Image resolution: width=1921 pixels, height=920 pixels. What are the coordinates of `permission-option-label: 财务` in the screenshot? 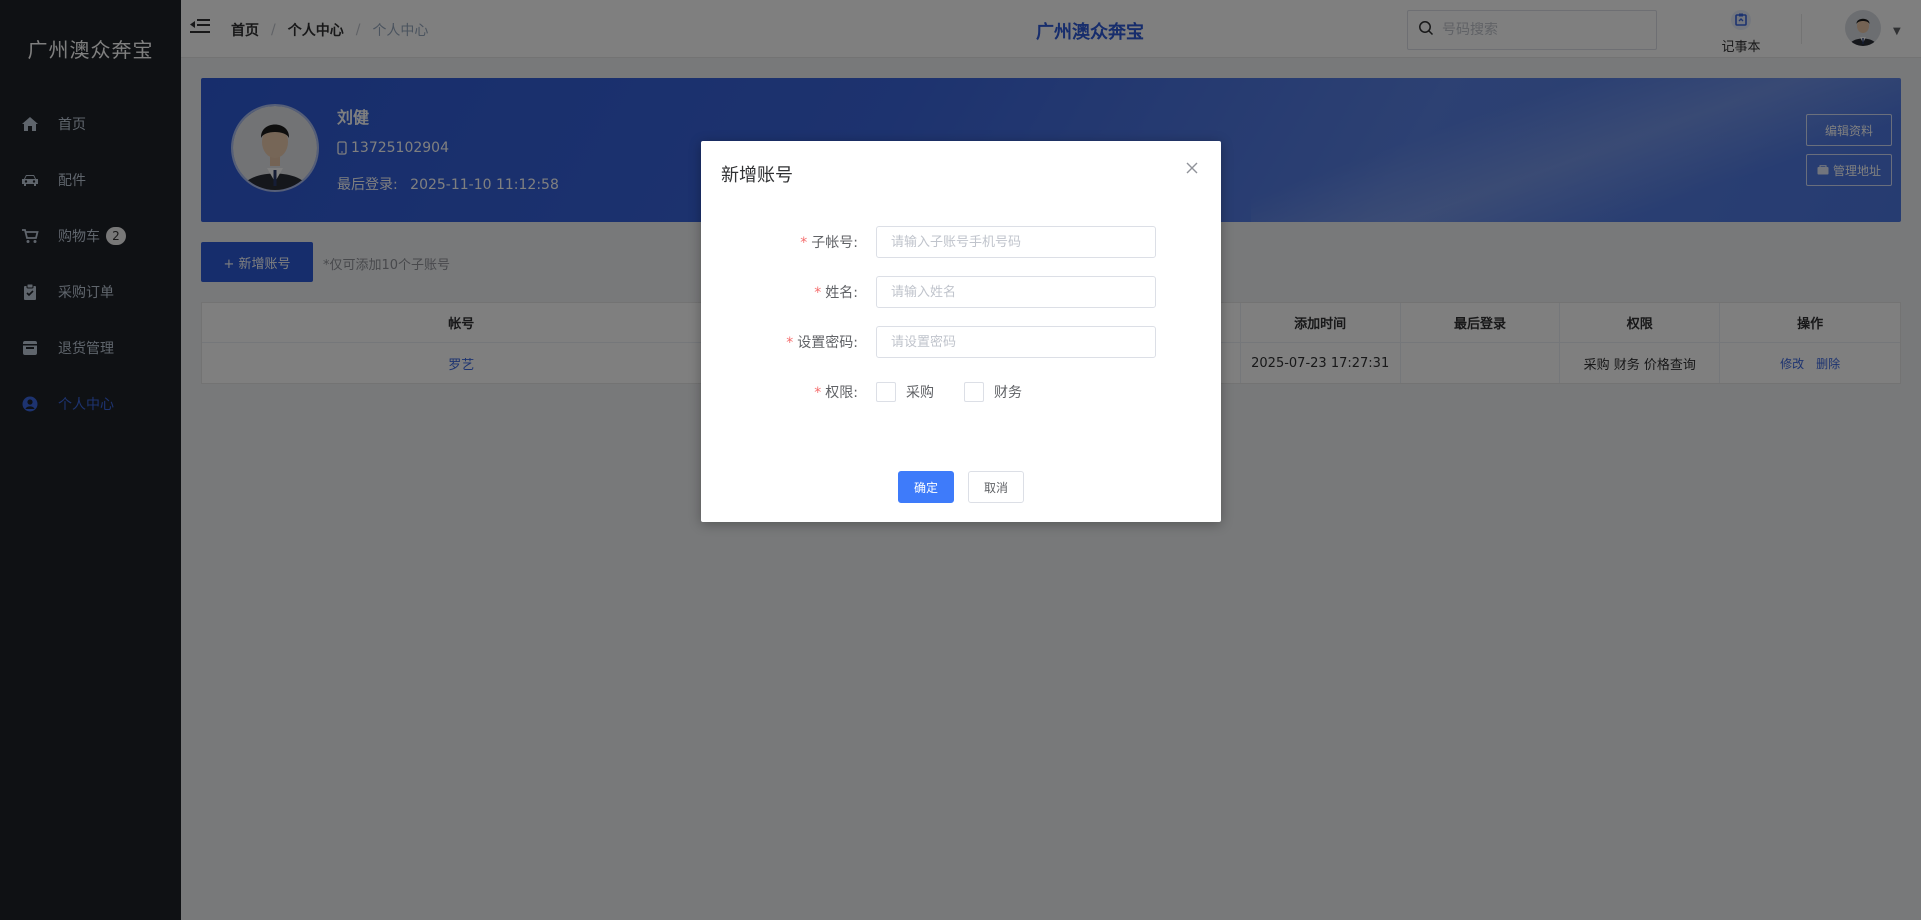 It's located at (1008, 393).